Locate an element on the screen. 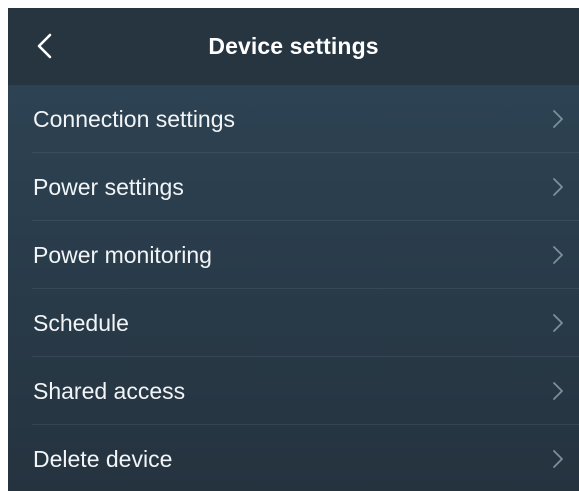 The width and height of the screenshot is (579, 491). page-title: Device settings is located at coordinates (293, 46).